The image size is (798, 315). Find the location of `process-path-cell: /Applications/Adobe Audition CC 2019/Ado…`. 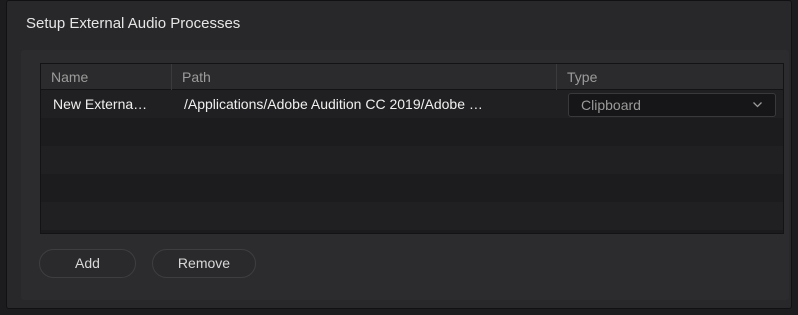

process-path-cell: /Applications/Adobe Audition CC 2019/Ado… is located at coordinates (369, 104).